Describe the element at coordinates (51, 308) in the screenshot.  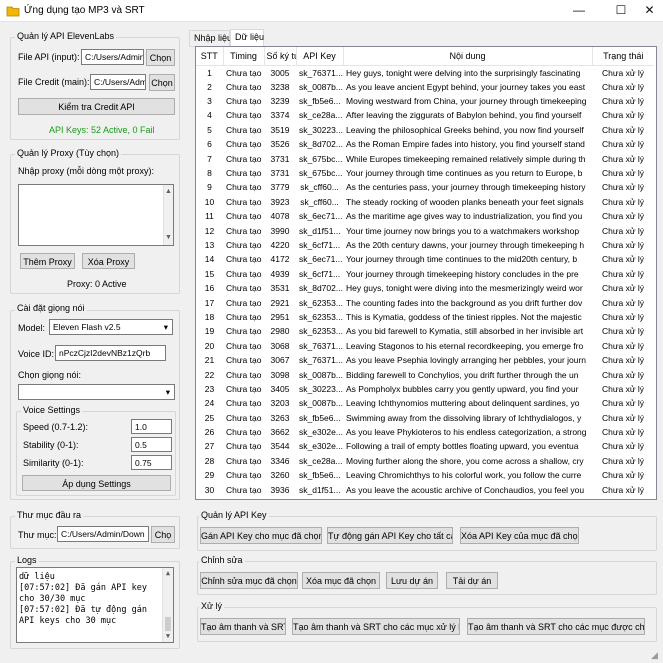
I see `voice-group-legend: Cài đặt giọng nói` at that location.